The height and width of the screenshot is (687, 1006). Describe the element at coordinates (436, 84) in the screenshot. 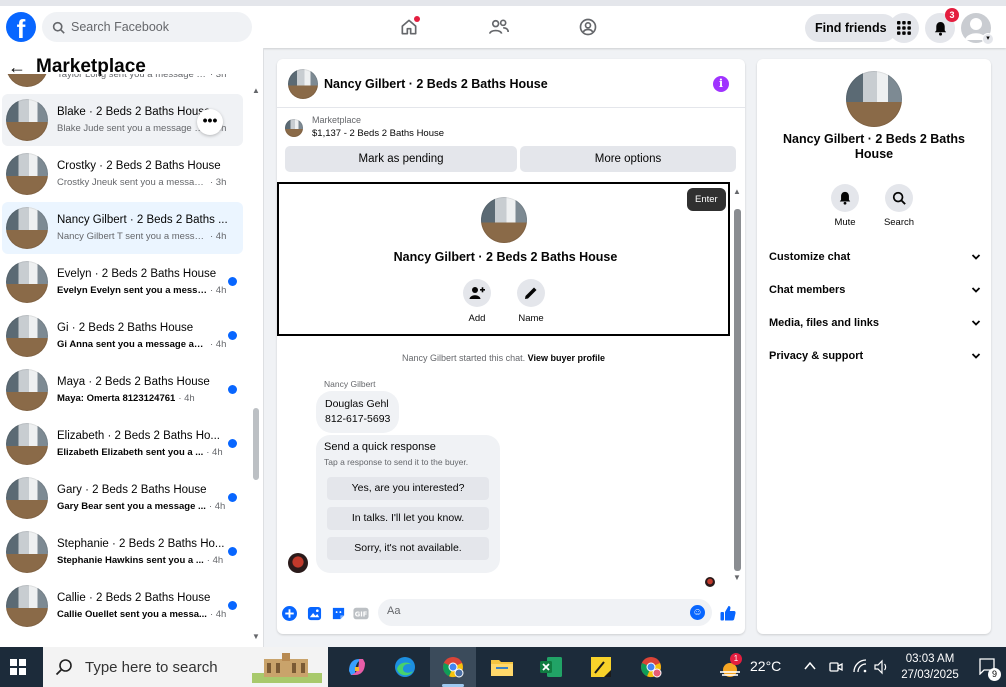

I see `chat-title: Nancy Gilbert · 2 Beds 2 Baths House` at that location.